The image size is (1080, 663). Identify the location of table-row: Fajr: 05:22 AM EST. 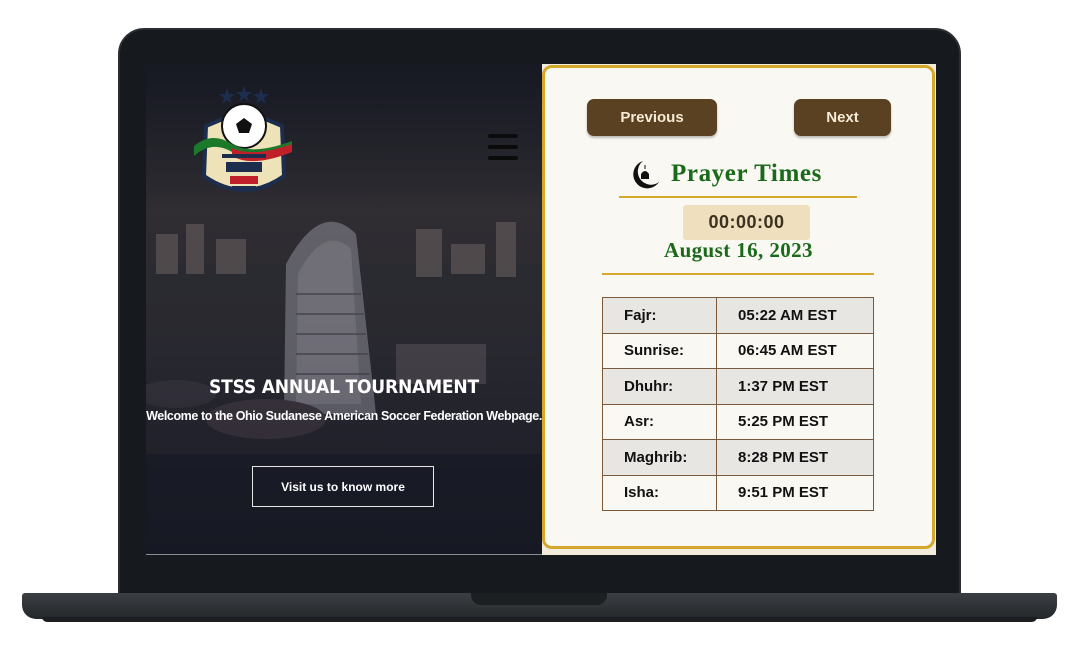
(738, 315).